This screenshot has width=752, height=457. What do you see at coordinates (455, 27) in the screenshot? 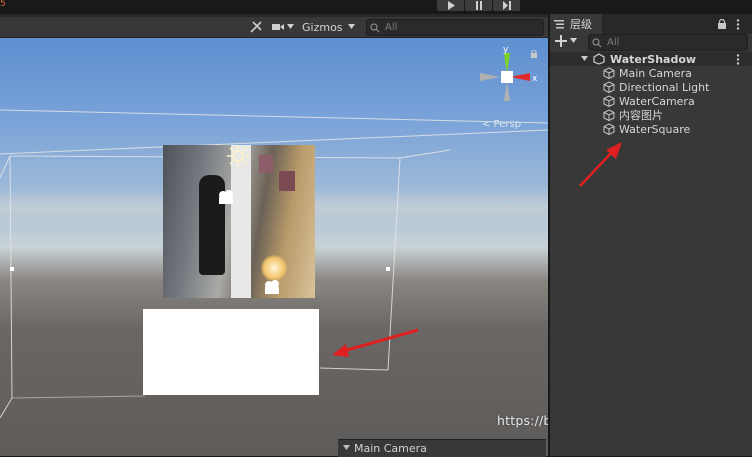
I see `scene-search-input: All` at bounding box center [455, 27].